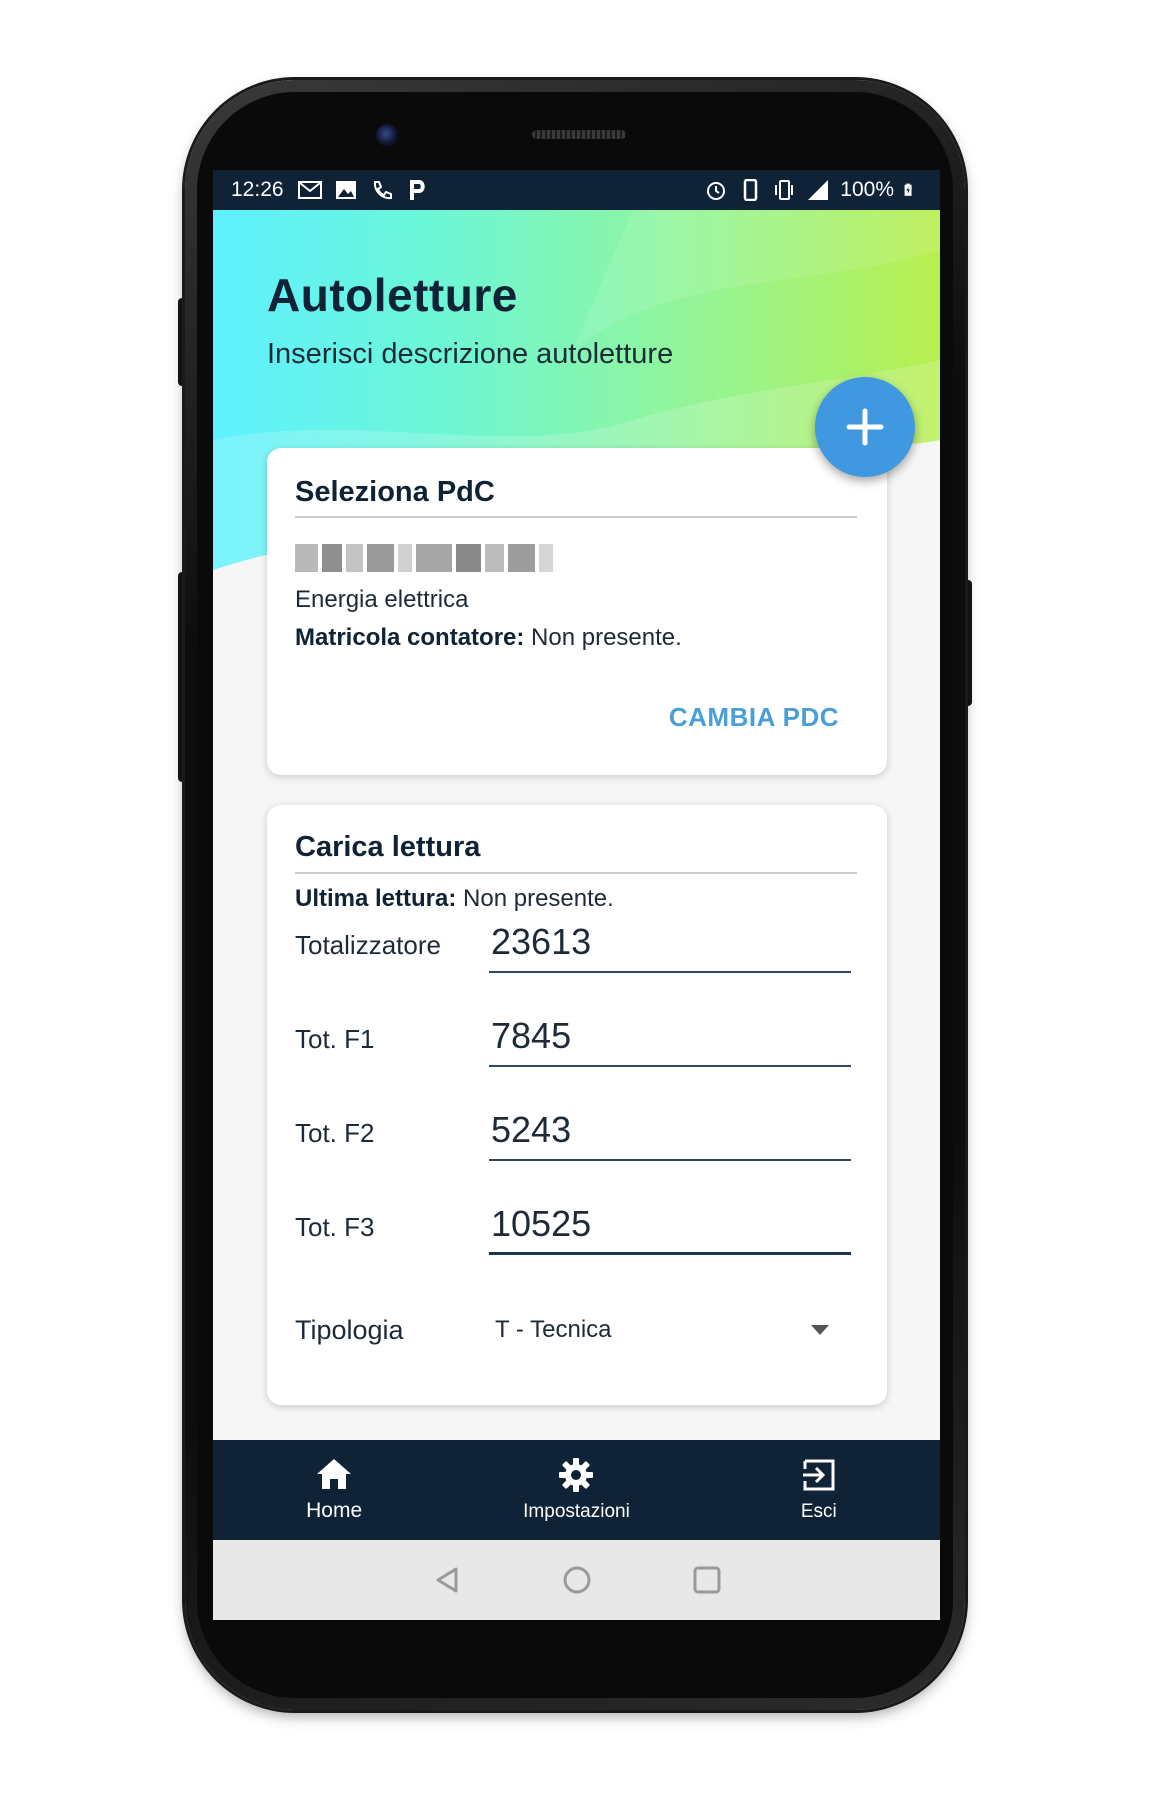 This screenshot has width=1166, height=1810. What do you see at coordinates (410, 637) in the screenshot?
I see `meter-label: Matricola contatore:` at bounding box center [410, 637].